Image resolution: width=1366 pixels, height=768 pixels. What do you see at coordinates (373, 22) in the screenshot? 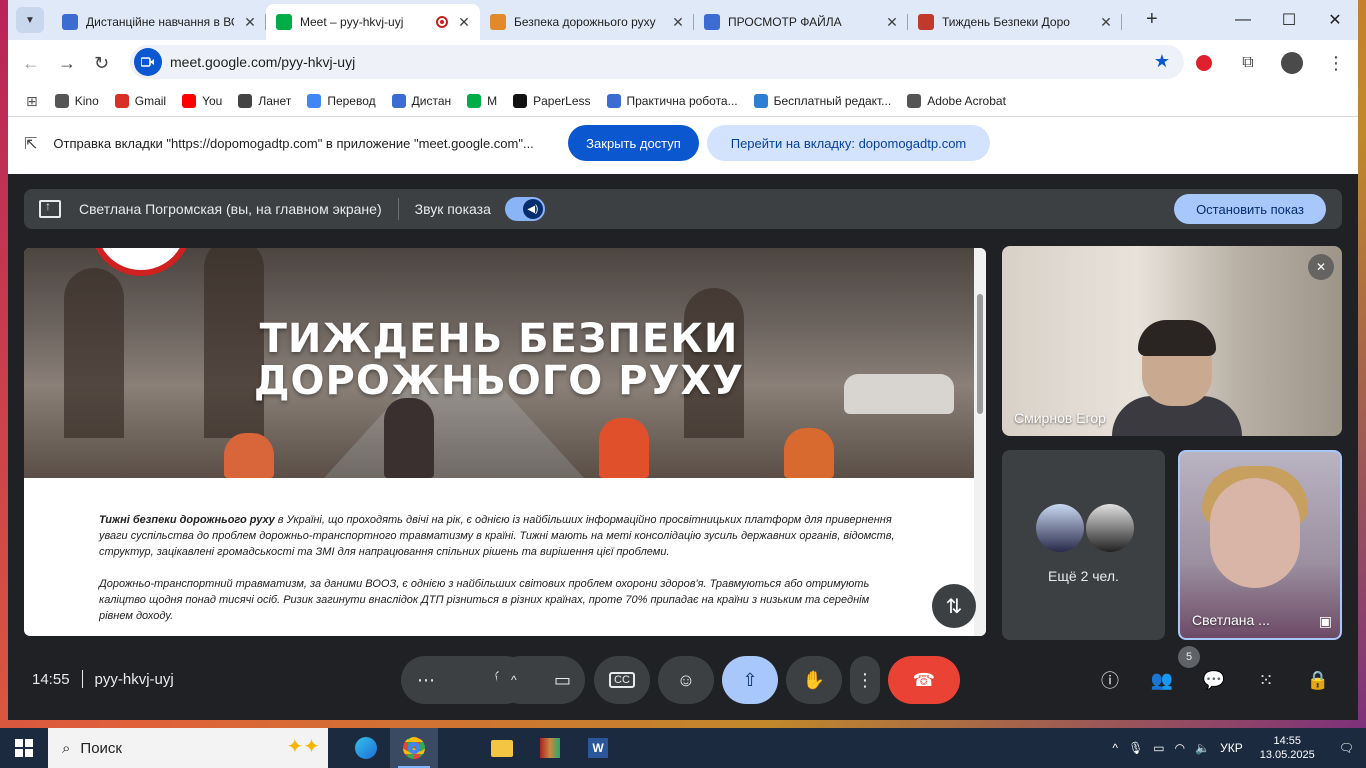
I see `browser-tab: Meet – pyy-hkvj-uyj ✕` at bounding box center [373, 22].